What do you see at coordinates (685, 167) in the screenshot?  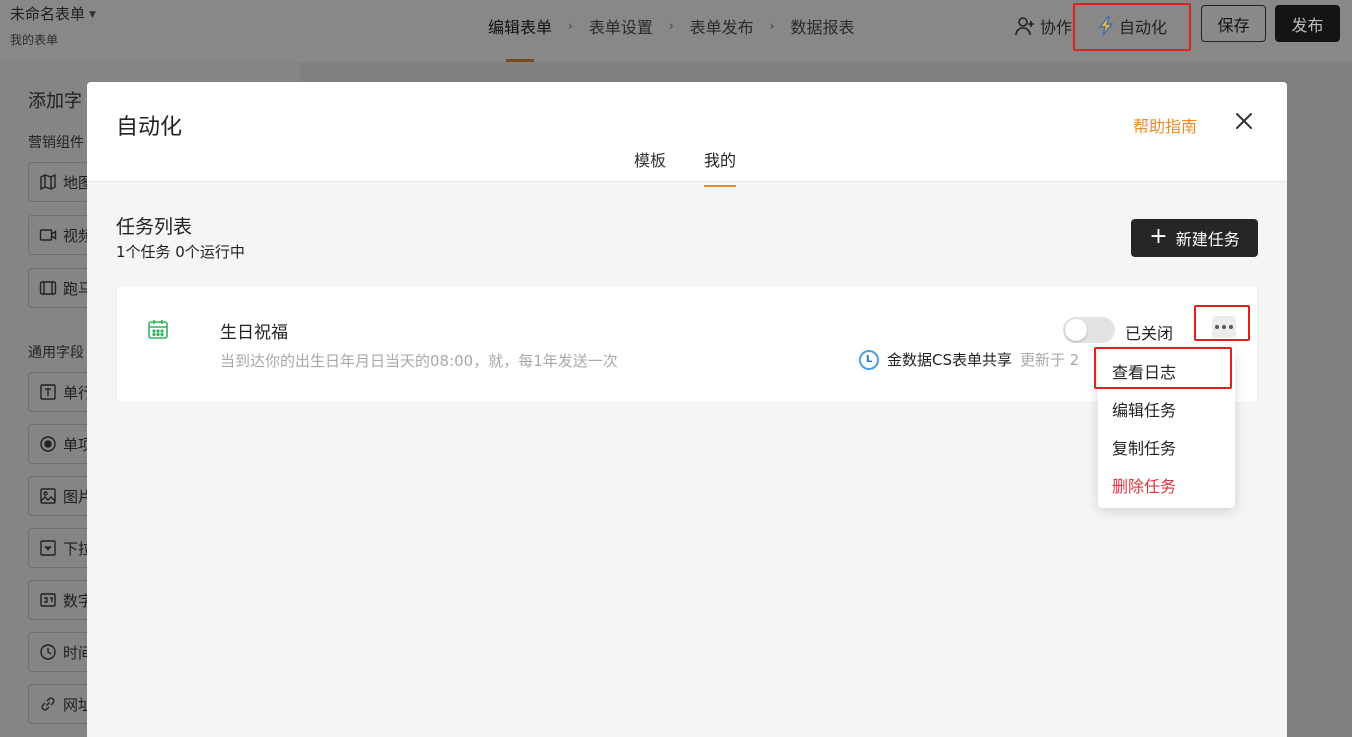 I see `modal-tabs: 模板 我的` at bounding box center [685, 167].